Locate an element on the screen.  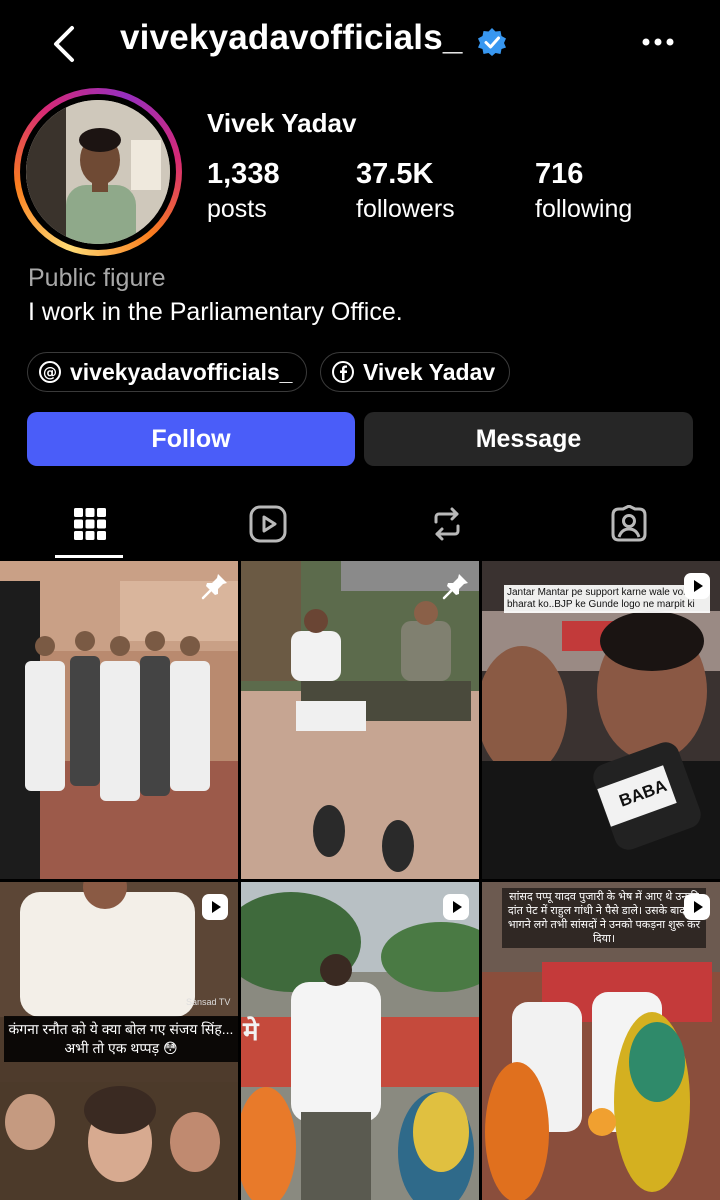
banner-text: मे is located at coordinates (251, 1031).